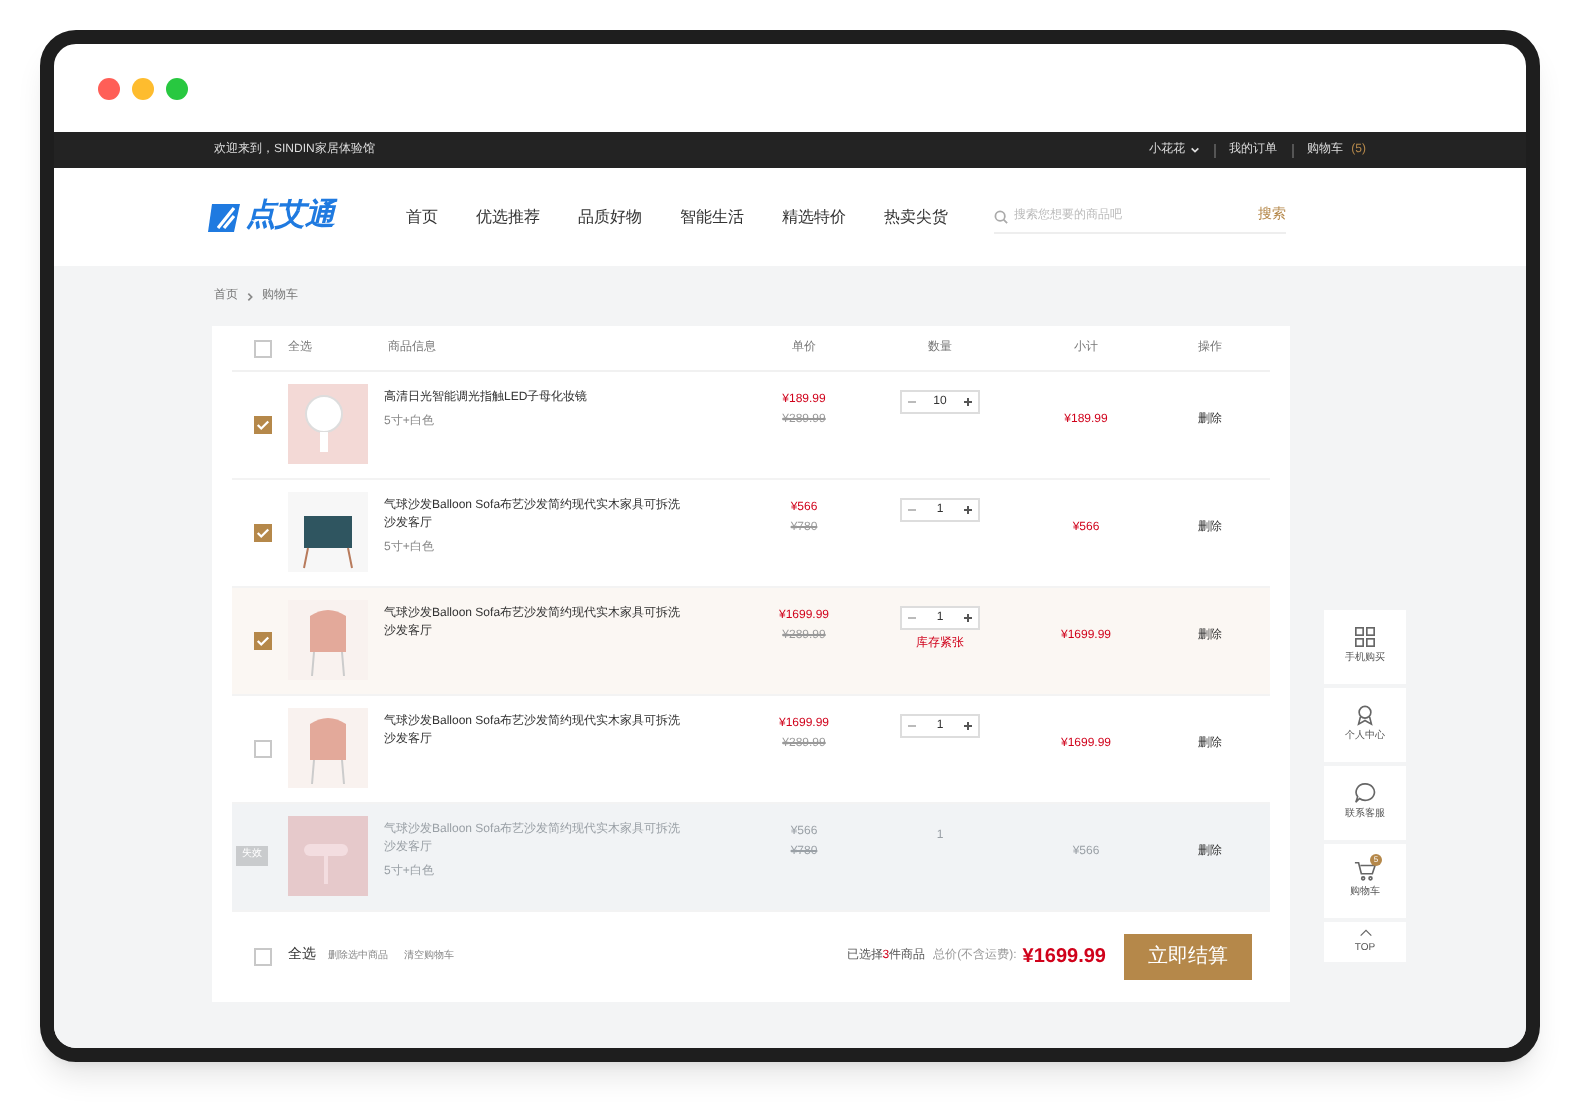 Image resolution: width=1580 pixels, height=1110 pixels. I want to click on grid-icon, so click(1365, 637).